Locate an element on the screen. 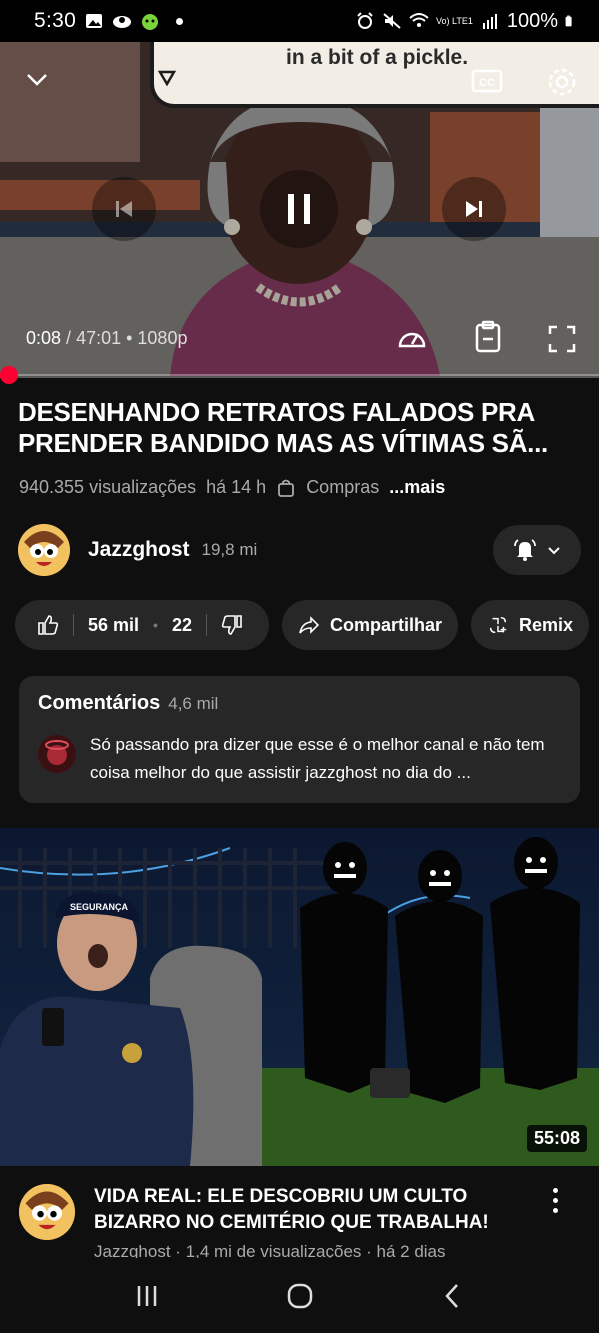  total-duration: 47:01 is located at coordinates (99, 338).